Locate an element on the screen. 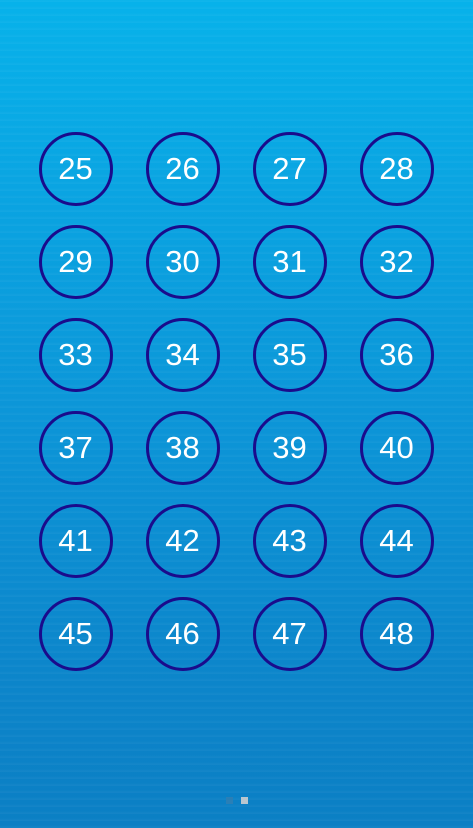 The image size is (473, 828). level-button: 33 is located at coordinates (75, 354).